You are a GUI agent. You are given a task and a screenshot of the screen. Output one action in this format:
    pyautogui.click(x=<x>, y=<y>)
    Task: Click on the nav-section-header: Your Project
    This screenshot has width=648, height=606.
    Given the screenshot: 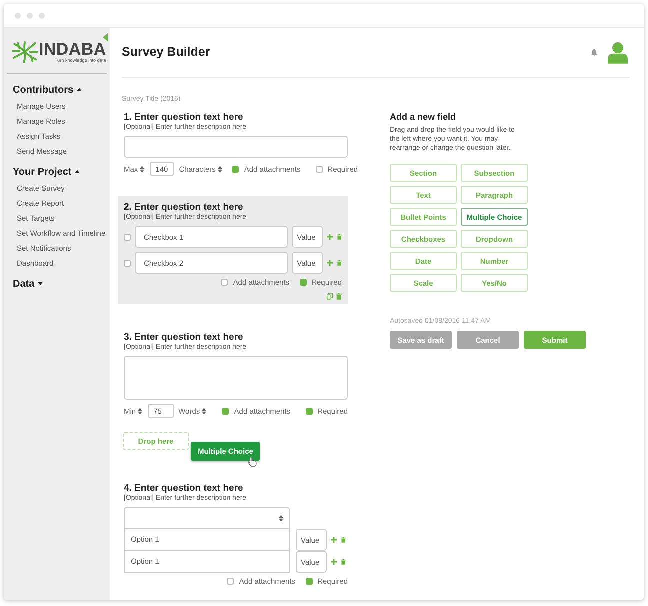 What is the action you would take?
    pyautogui.click(x=46, y=172)
    